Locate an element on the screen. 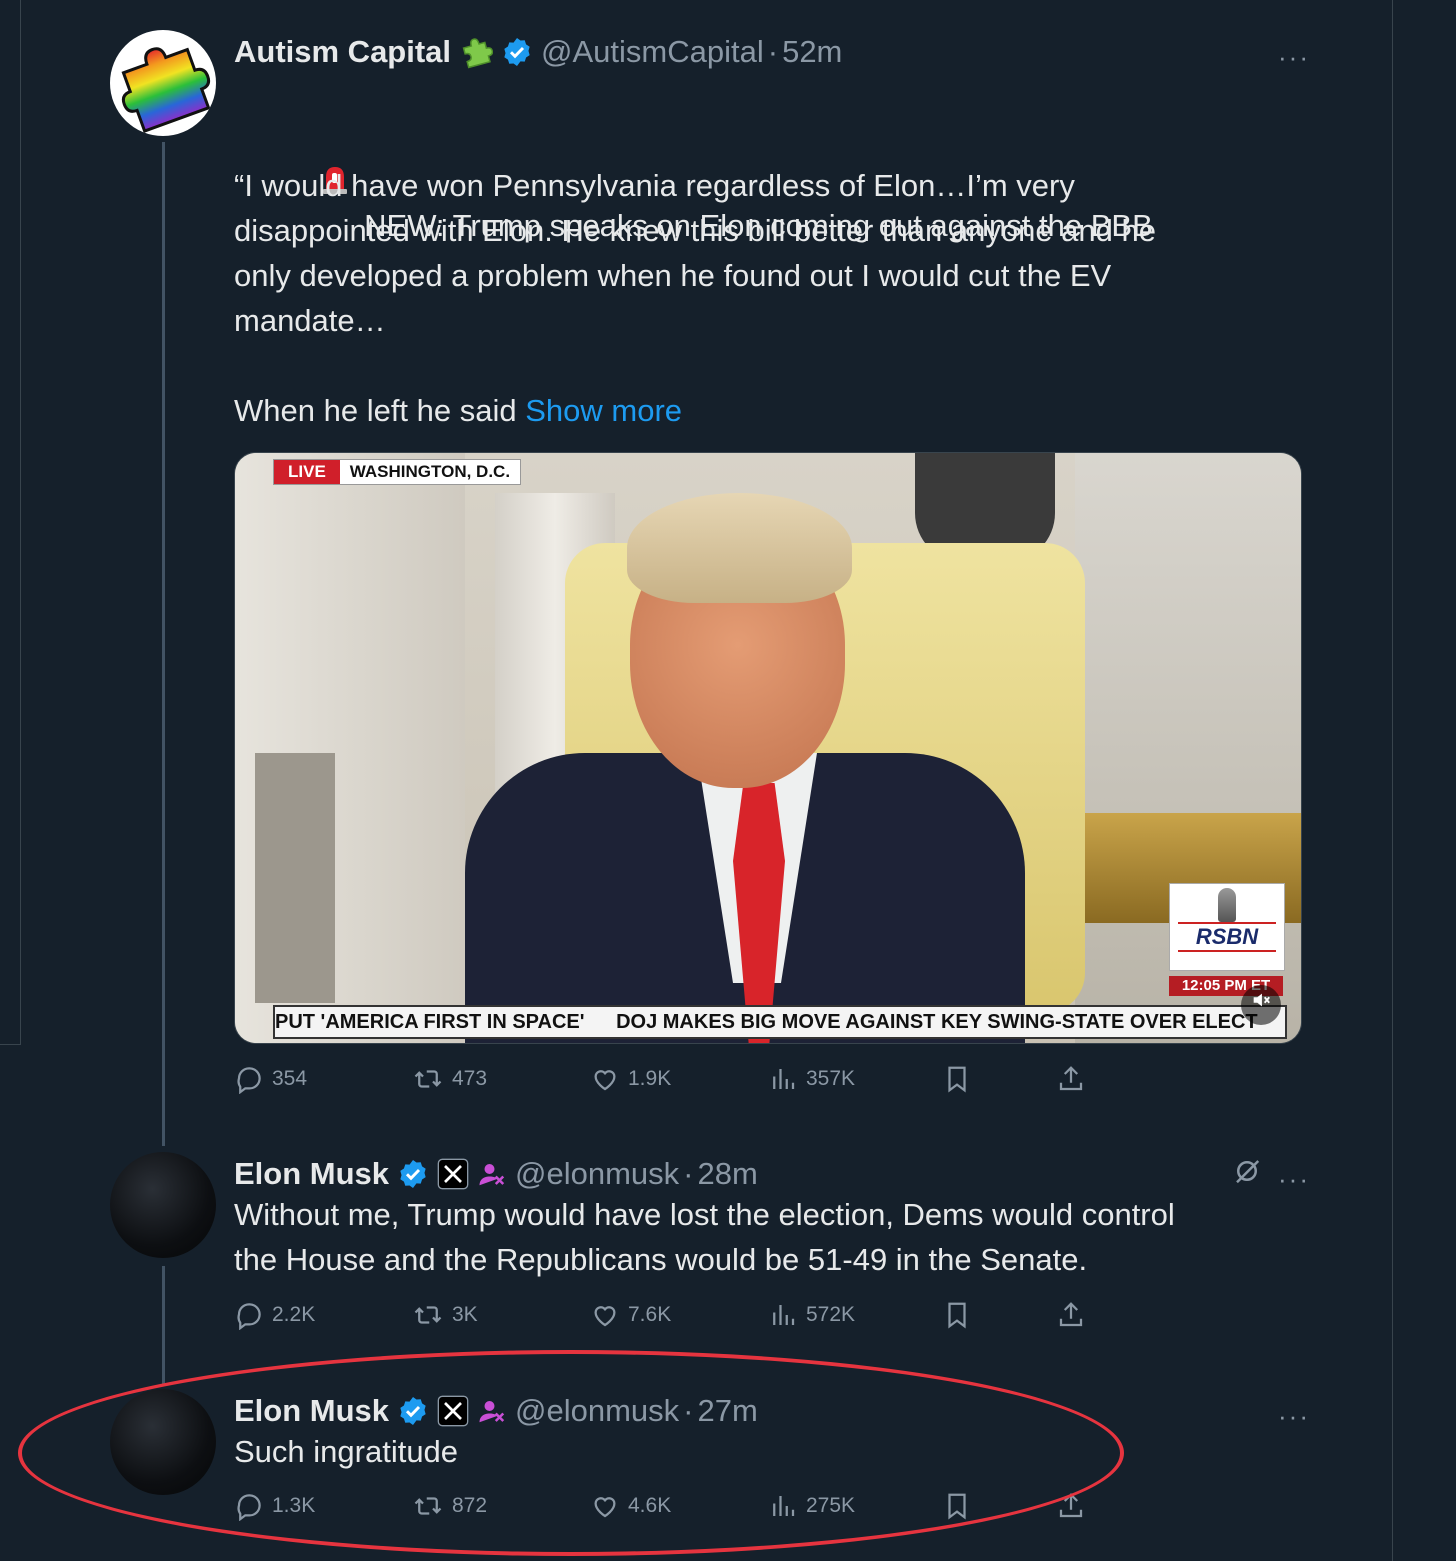 This screenshot has height=1561, width=1456. repost-button: 3K is located at coordinates (445, 1315).